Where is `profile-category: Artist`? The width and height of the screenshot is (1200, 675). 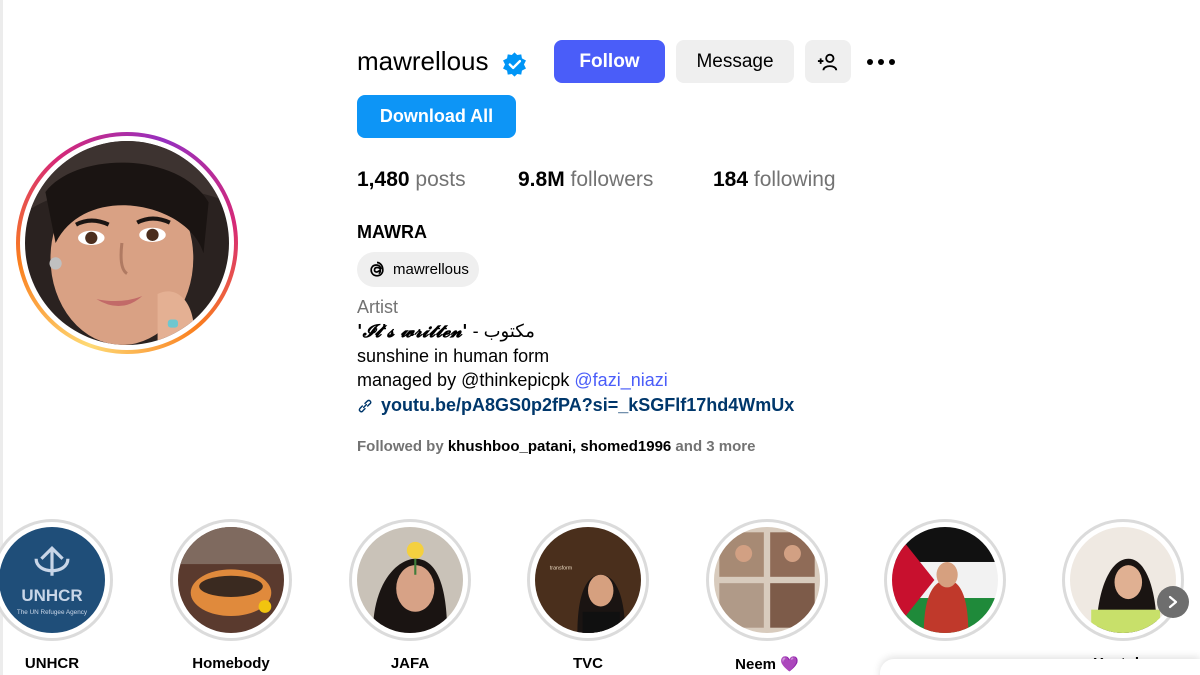
profile-category: Artist is located at coordinates (378, 307).